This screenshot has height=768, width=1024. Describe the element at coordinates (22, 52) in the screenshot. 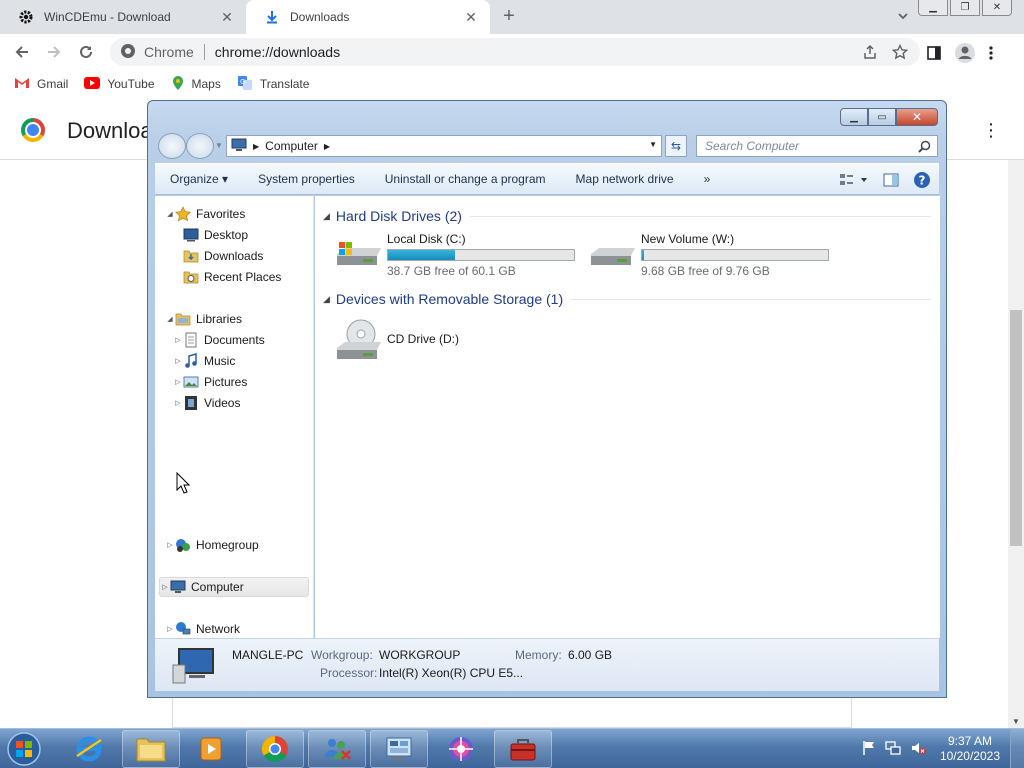

I see `back-arrow-icon` at that location.